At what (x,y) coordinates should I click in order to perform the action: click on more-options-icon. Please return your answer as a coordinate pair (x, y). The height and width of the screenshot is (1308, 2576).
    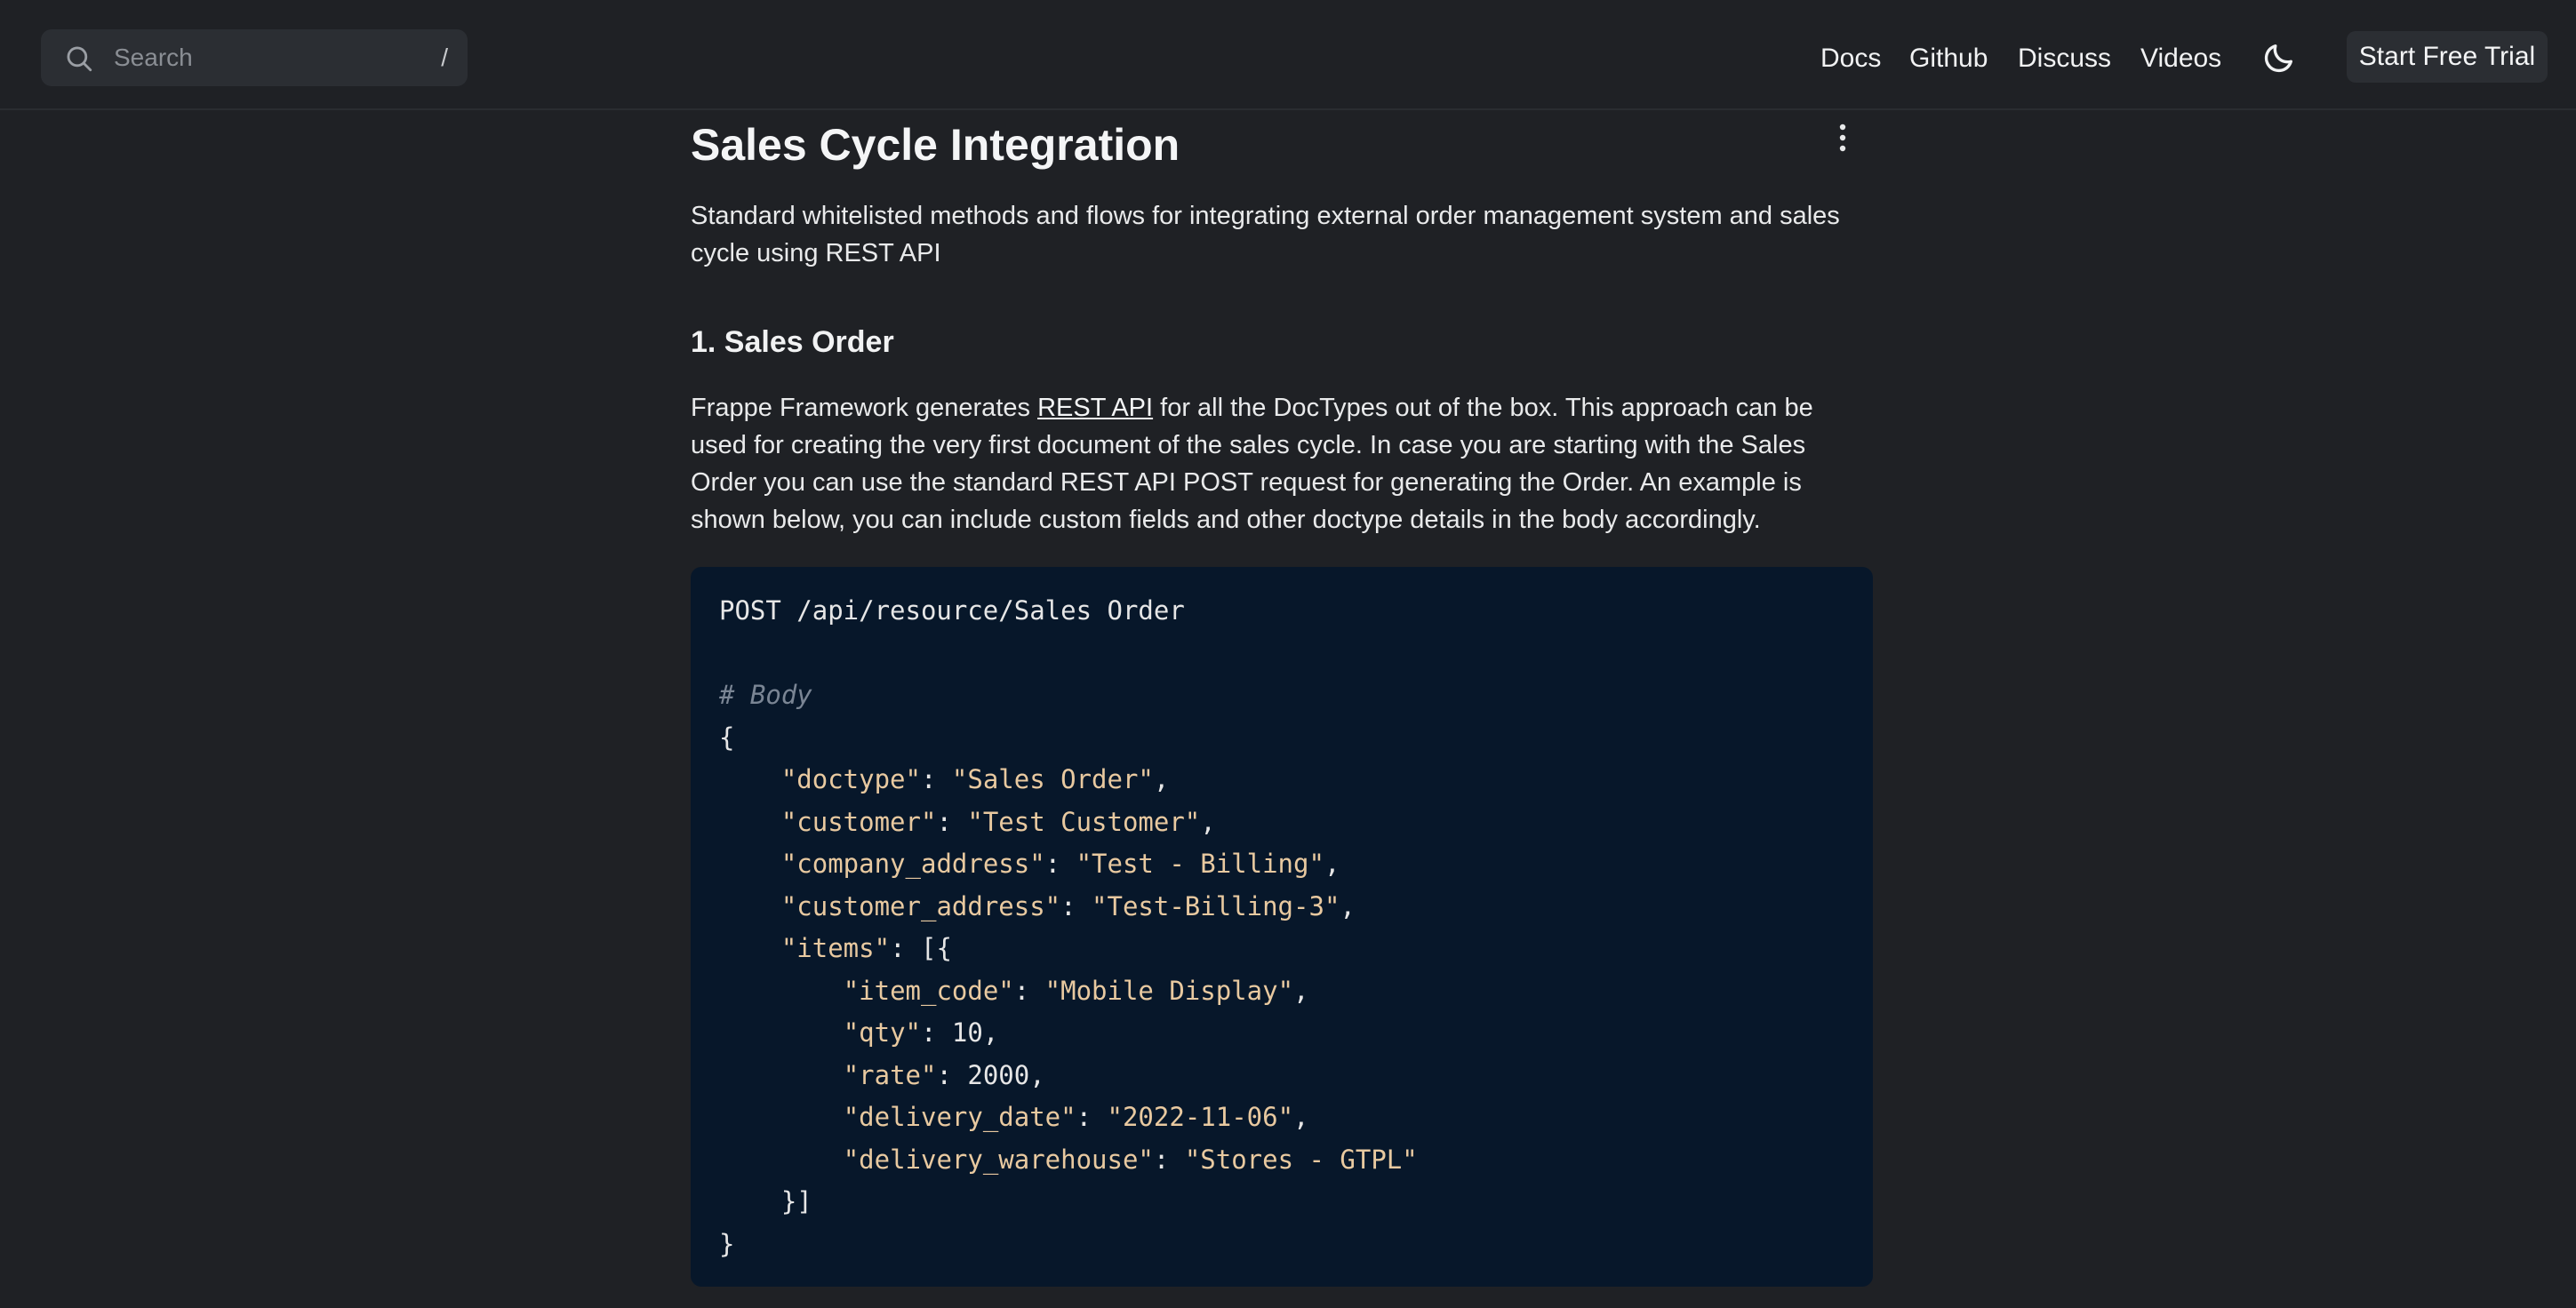
    Looking at the image, I should click on (1843, 138).